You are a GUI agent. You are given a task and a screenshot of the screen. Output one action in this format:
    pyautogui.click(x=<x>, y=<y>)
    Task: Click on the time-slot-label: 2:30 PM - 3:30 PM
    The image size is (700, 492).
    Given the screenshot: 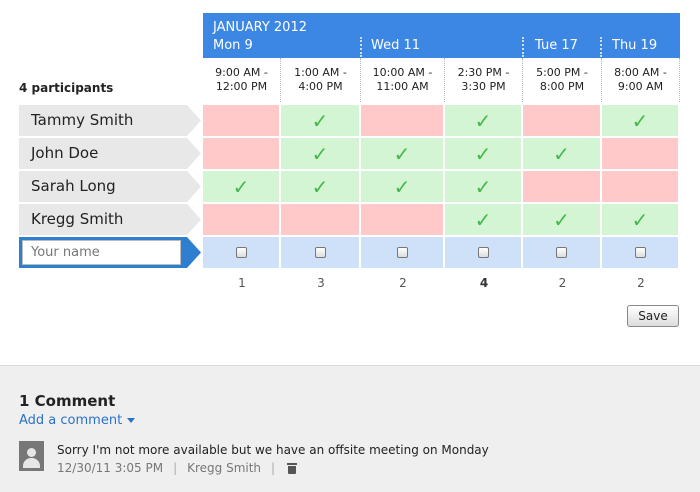 What is the action you would take?
    pyautogui.click(x=483, y=79)
    